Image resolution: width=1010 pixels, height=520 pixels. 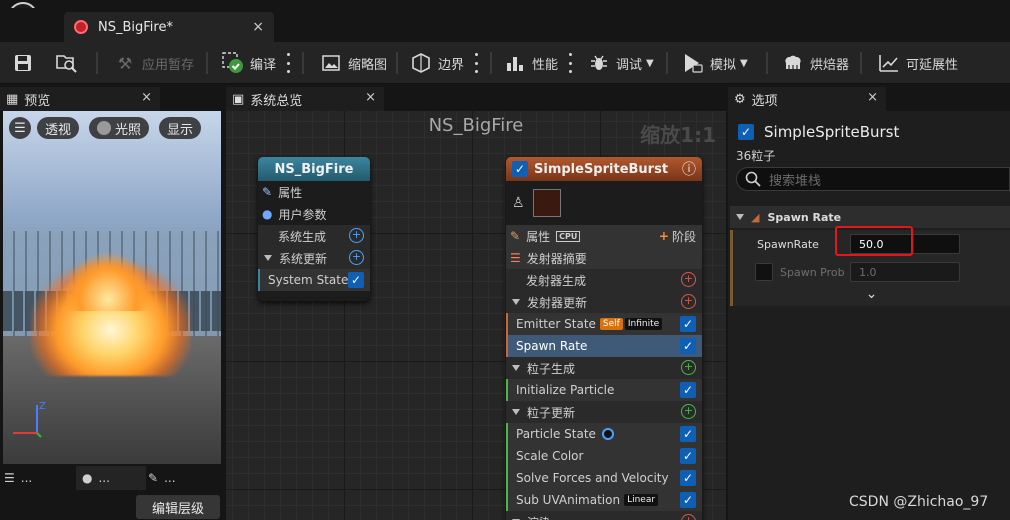 What do you see at coordinates (678, 135) in the screenshot?
I see `zoom-indicator: 缩放1:1` at bounding box center [678, 135].